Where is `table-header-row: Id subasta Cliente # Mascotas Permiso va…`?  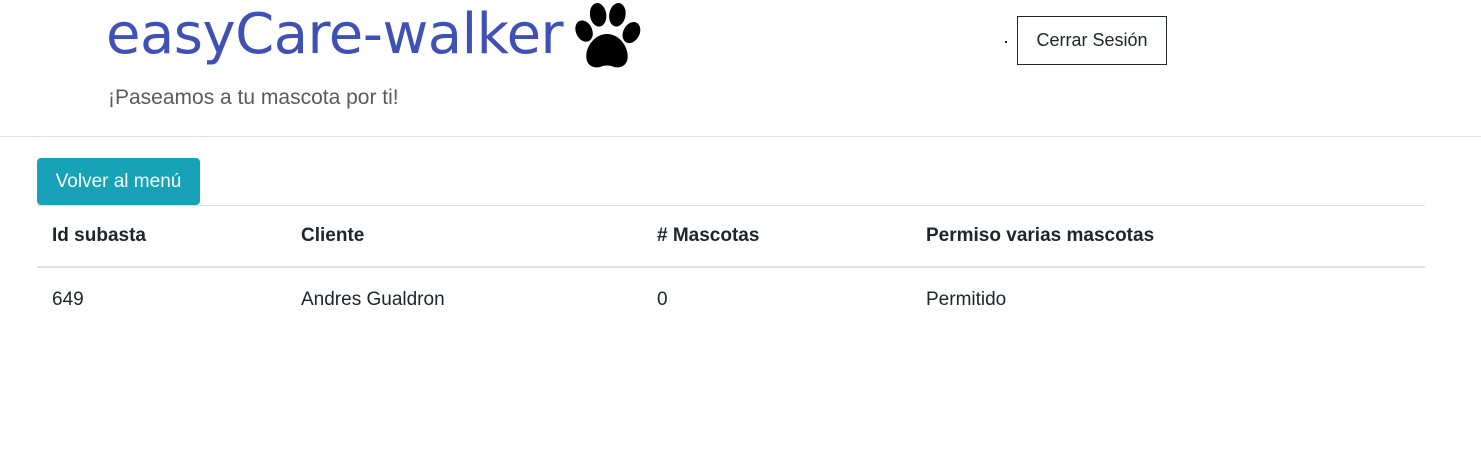 table-header-row: Id subasta Cliente # Mascotas Permiso va… is located at coordinates (731, 236).